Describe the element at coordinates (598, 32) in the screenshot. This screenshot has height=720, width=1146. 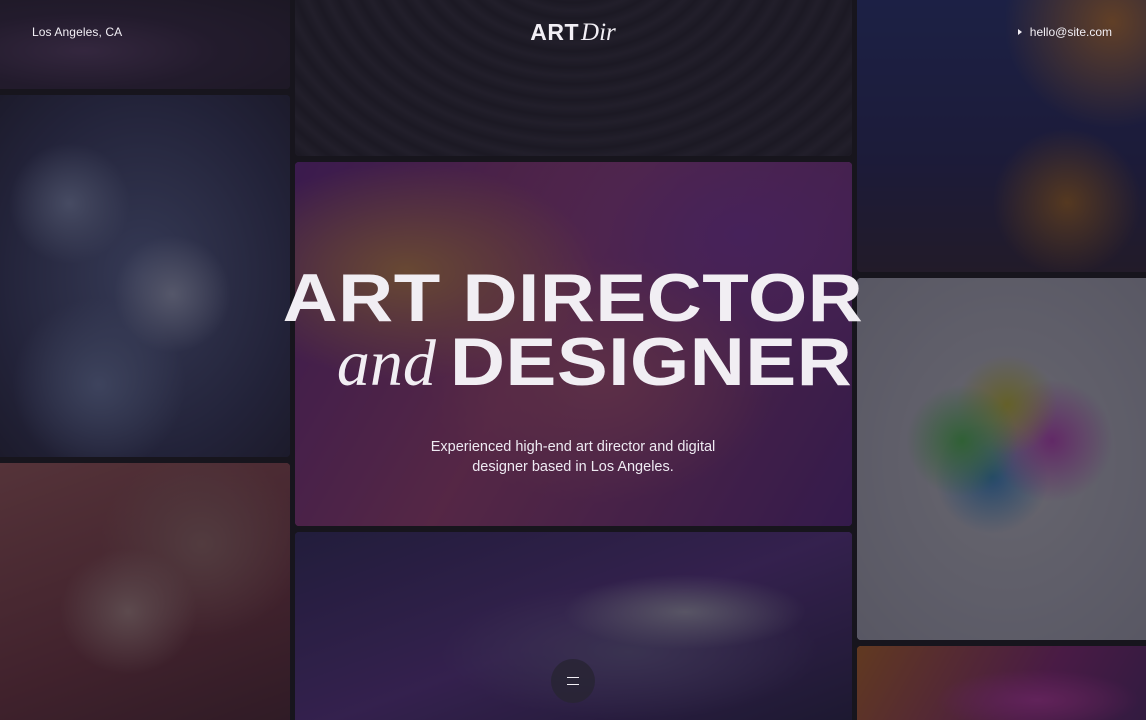
I see `logo-italic-text: Dir` at that location.